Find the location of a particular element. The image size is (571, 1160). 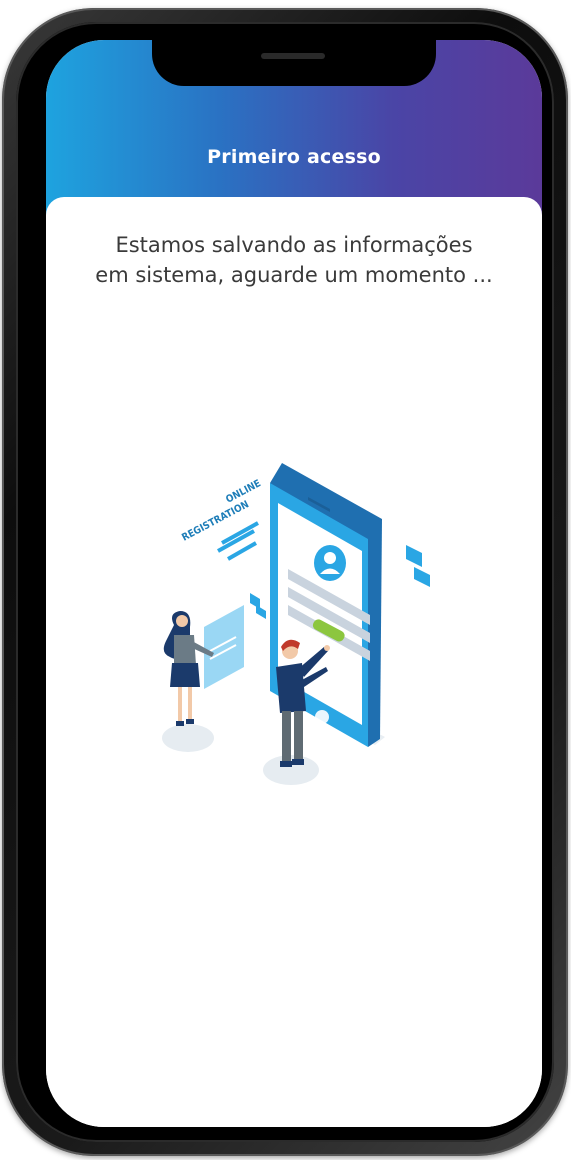

woman-leg-right is located at coordinates (190, 704).